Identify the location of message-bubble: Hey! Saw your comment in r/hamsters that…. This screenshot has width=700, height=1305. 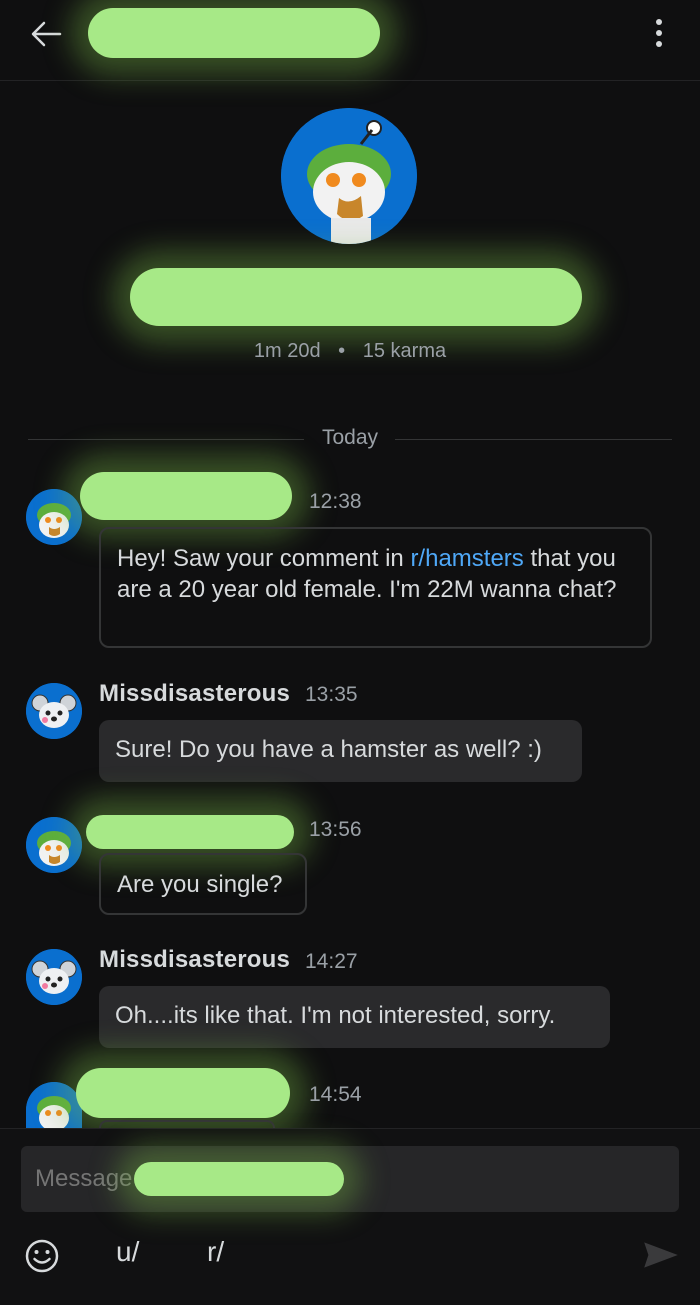
(375, 587).